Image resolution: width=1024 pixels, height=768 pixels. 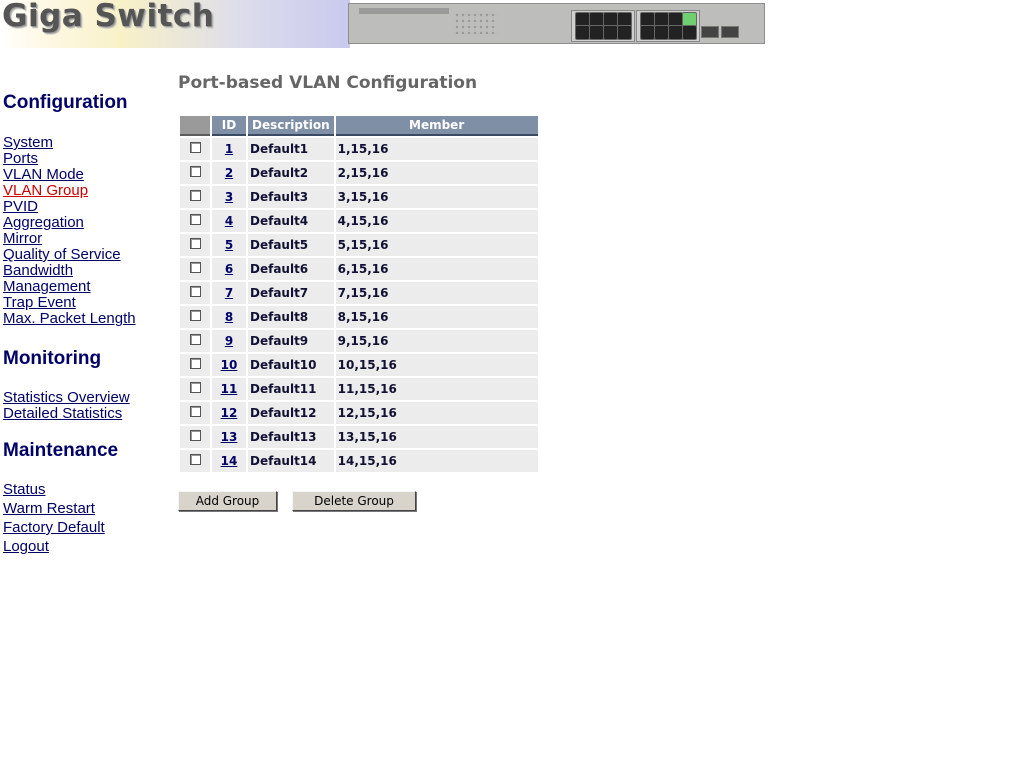 I want to click on vlan-id-link: 5, so click(x=229, y=245).